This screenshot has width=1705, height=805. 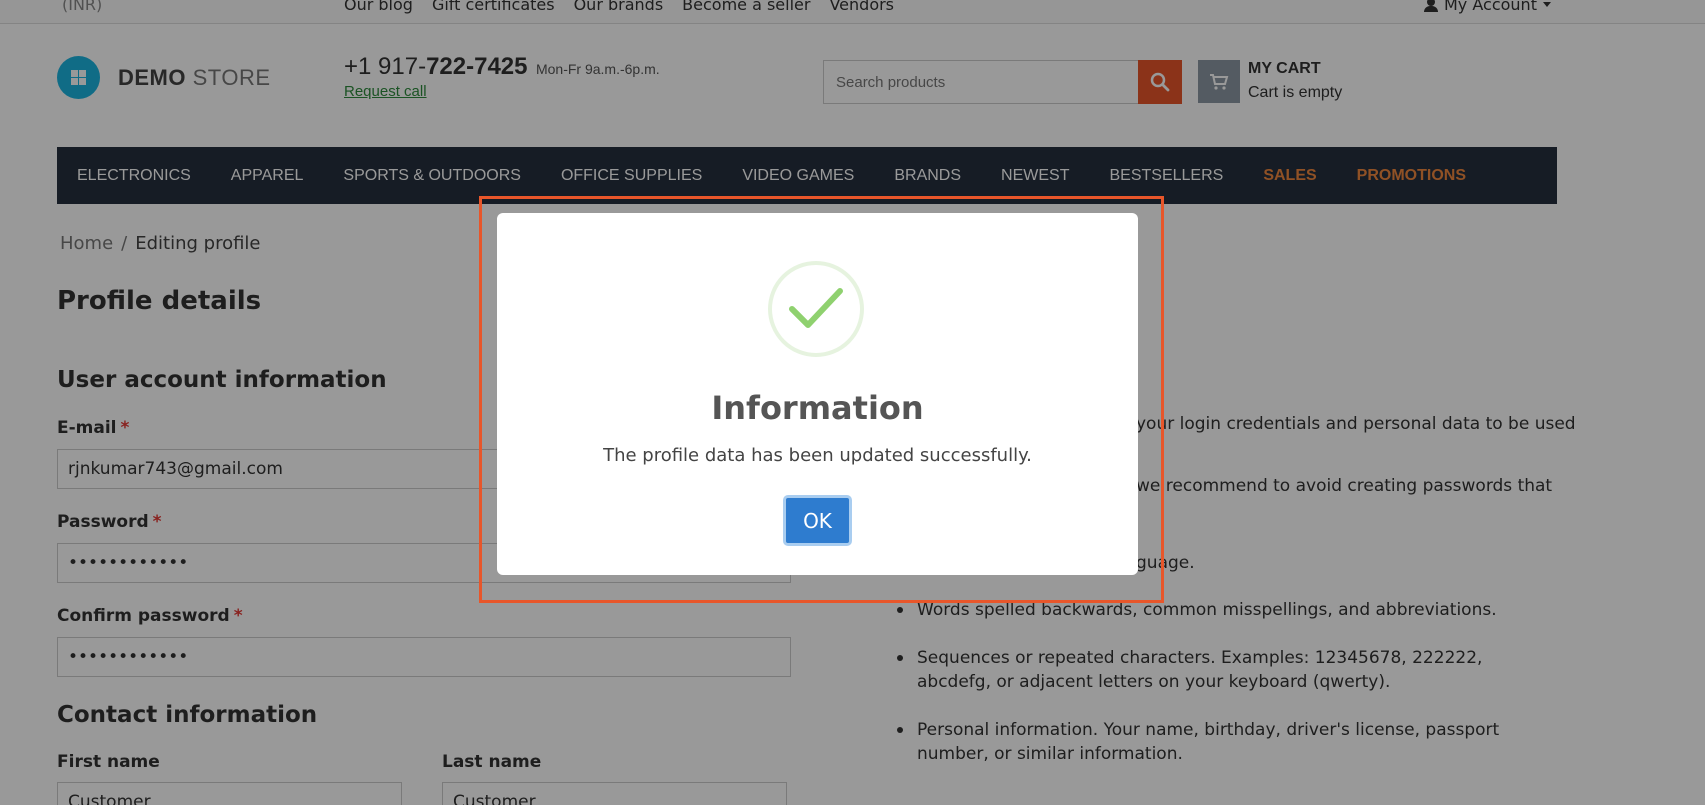 What do you see at coordinates (816, 309) in the screenshot?
I see `success-check-icon` at bounding box center [816, 309].